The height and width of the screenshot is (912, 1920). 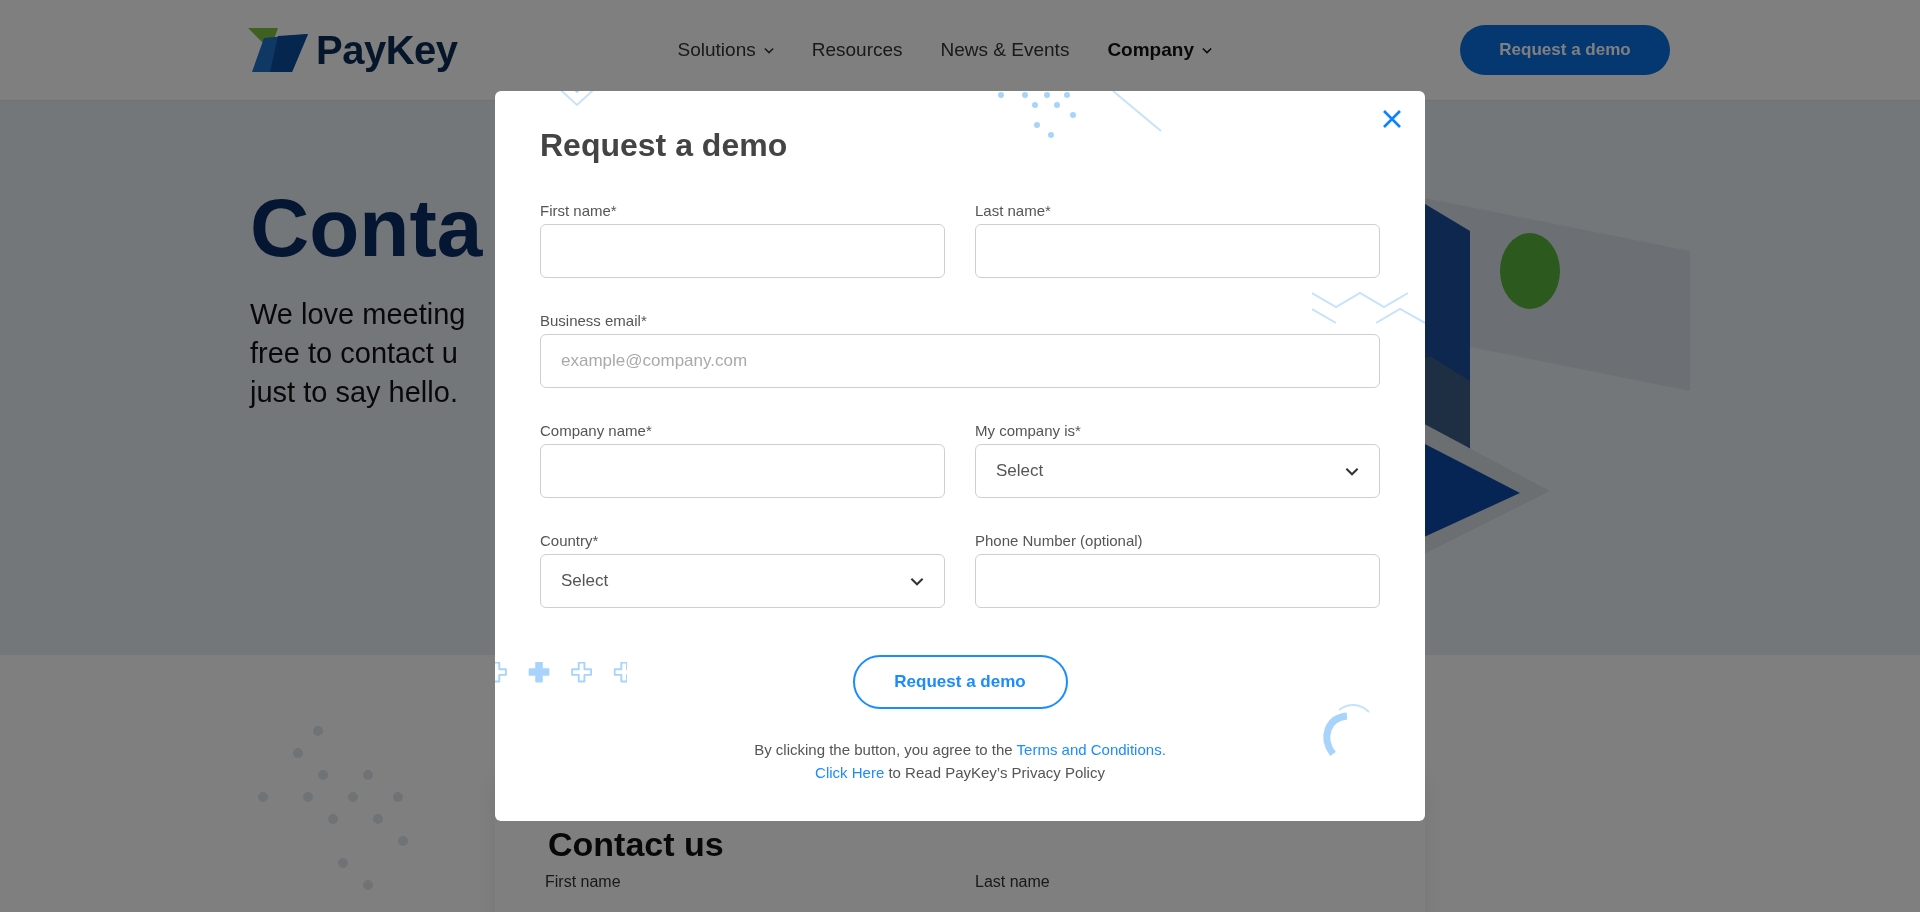 What do you see at coordinates (1392, 119) in the screenshot?
I see `close-icon` at bounding box center [1392, 119].